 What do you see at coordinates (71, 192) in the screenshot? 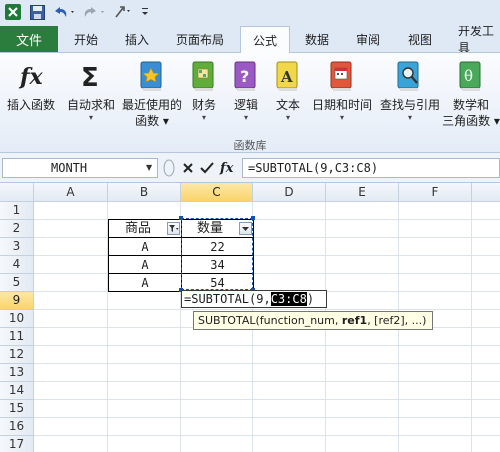
I see `column-header-a: A` at bounding box center [71, 192].